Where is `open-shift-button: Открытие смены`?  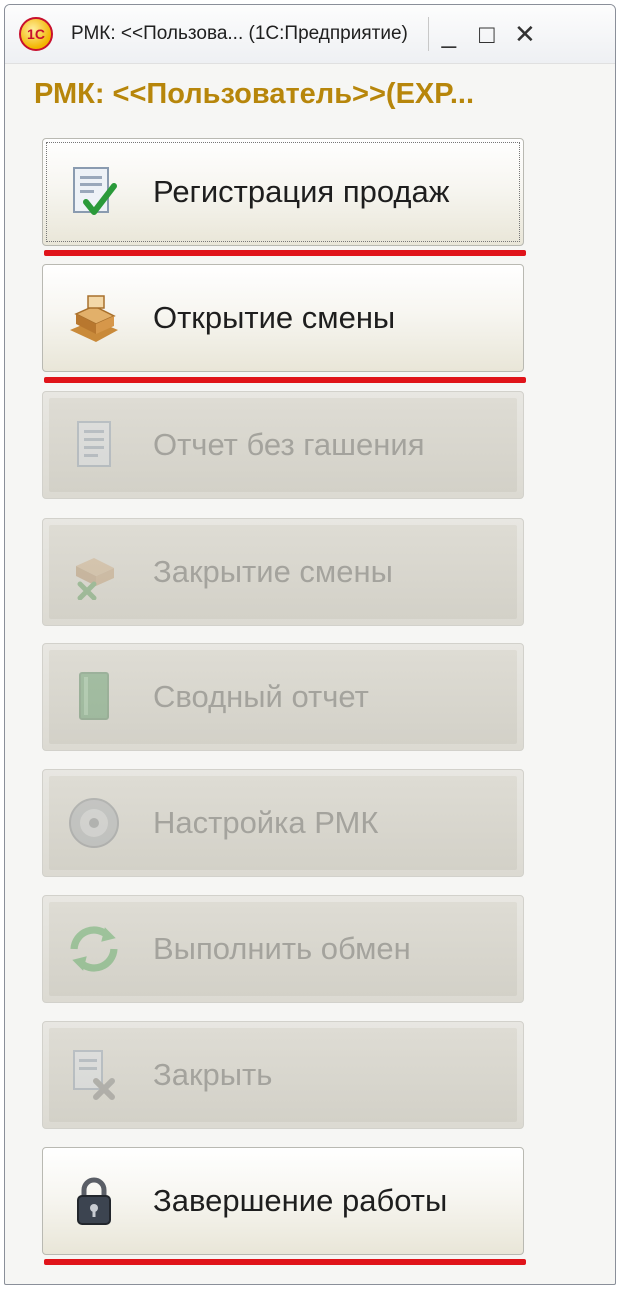
open-shift-button: Открытие смены is located at coordinates (283, 318).